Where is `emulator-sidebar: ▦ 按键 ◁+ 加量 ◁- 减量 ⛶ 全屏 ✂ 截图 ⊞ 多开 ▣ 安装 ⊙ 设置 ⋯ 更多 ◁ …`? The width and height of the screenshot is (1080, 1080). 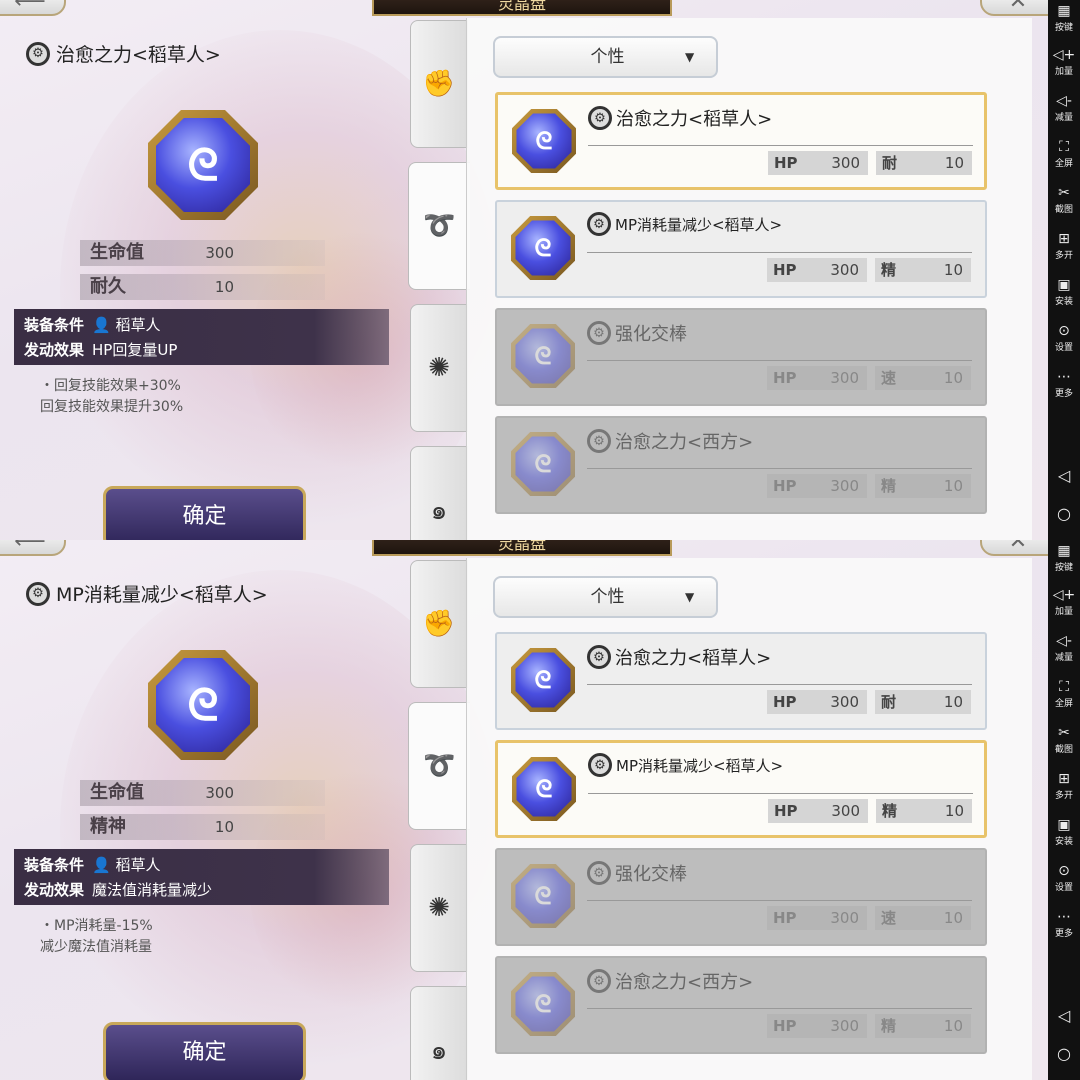
emulator-sidebar: ▦ 按键 ◁+ 加量 ◁- 减量 ⛶ 全屏 ✂ 截图 ⊞ 多开 ▣ 安装 ⊙ 设置 ⋯ 更多 ◁ … is located at coordinates (1064, 540).